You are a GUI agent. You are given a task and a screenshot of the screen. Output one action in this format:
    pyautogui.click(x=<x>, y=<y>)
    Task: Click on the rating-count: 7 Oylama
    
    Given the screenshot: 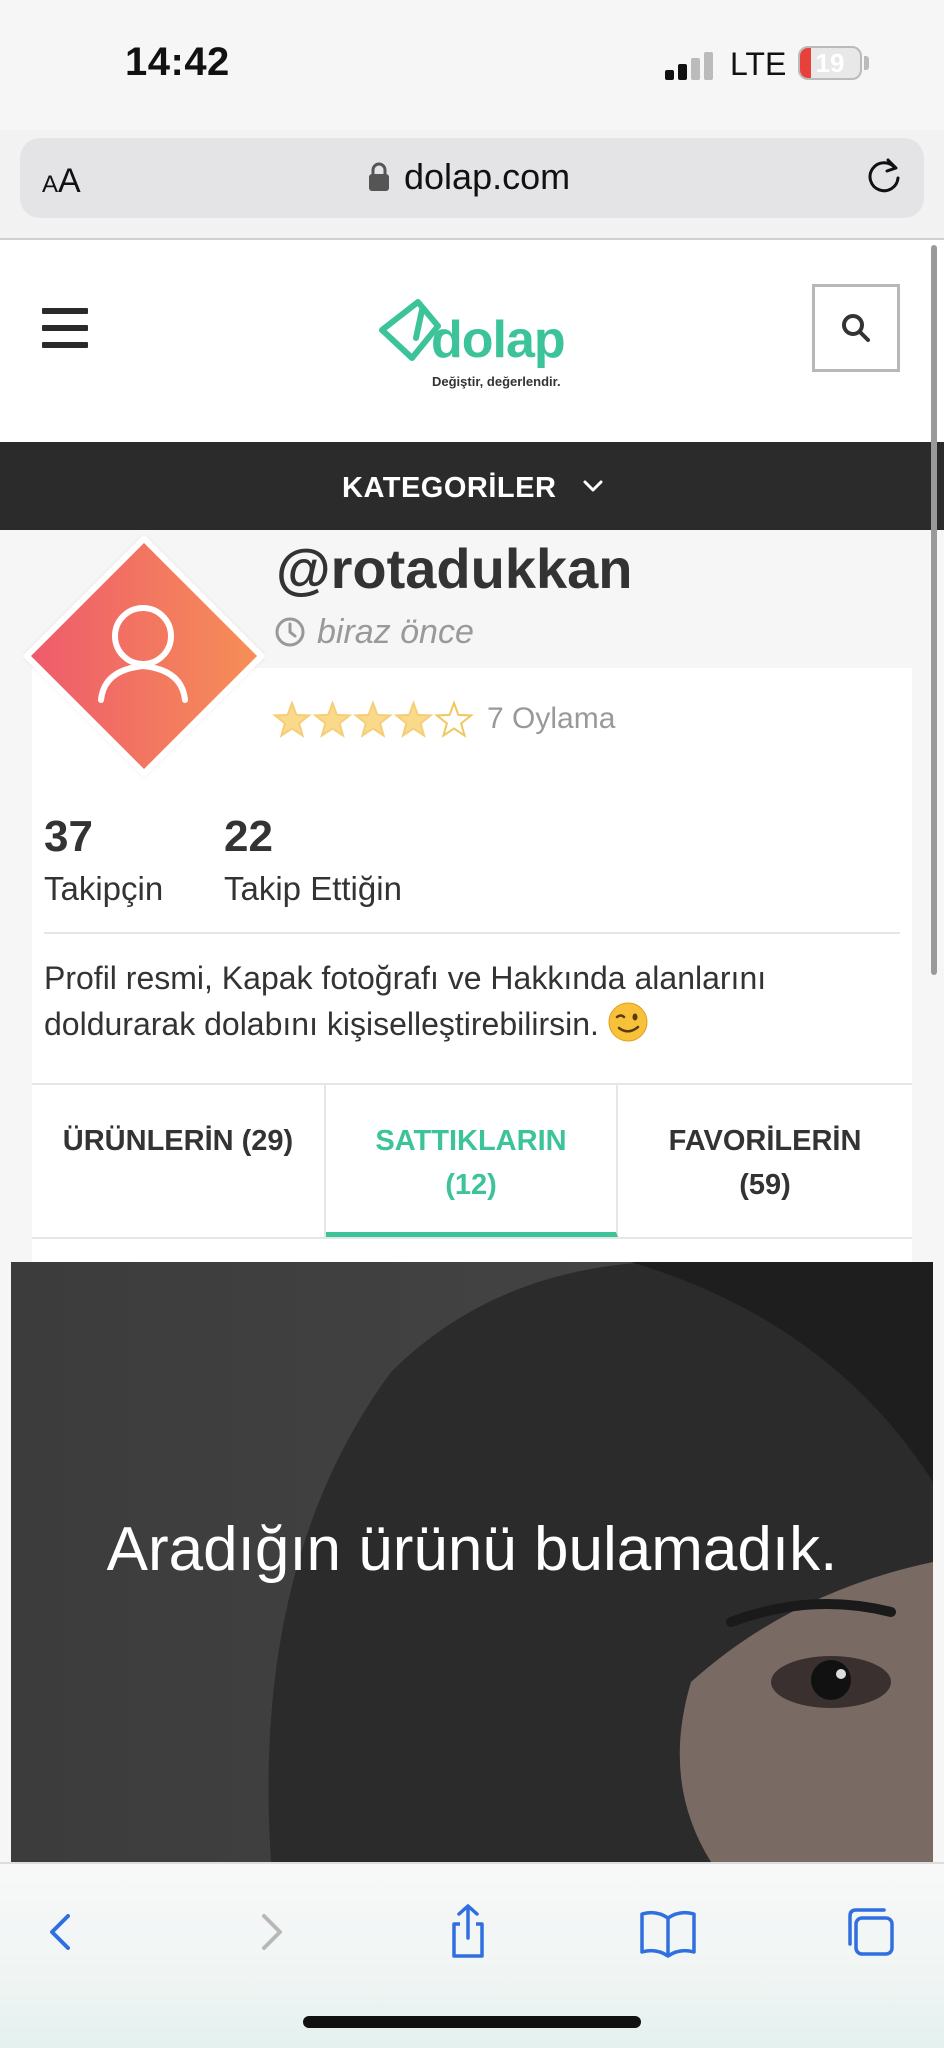 What is the action you would take?
    pyautogui.click(x=551, y=719)
    